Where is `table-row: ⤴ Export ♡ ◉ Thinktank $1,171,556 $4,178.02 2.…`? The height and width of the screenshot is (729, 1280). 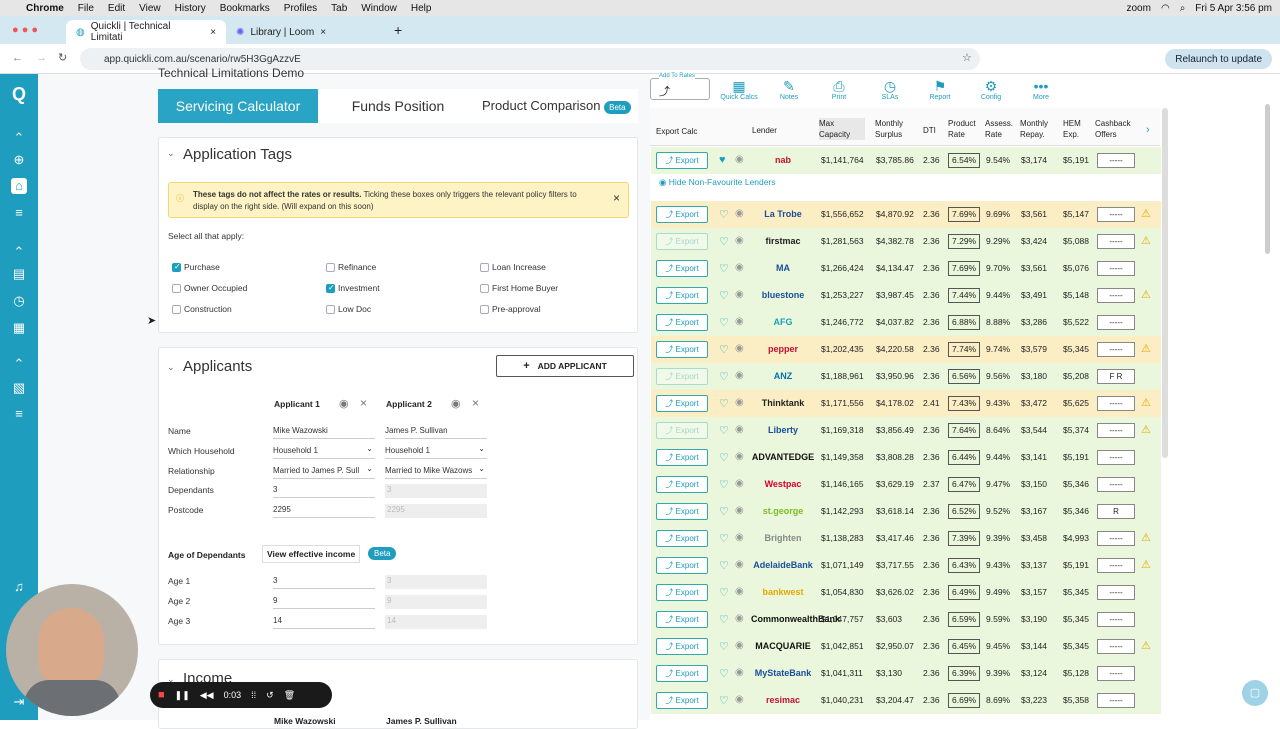 table-row: ⤴ Export ♡ ◉ Thinktank $1,171,556 $4,178.02 2.… is located at coordinates (906, 403).